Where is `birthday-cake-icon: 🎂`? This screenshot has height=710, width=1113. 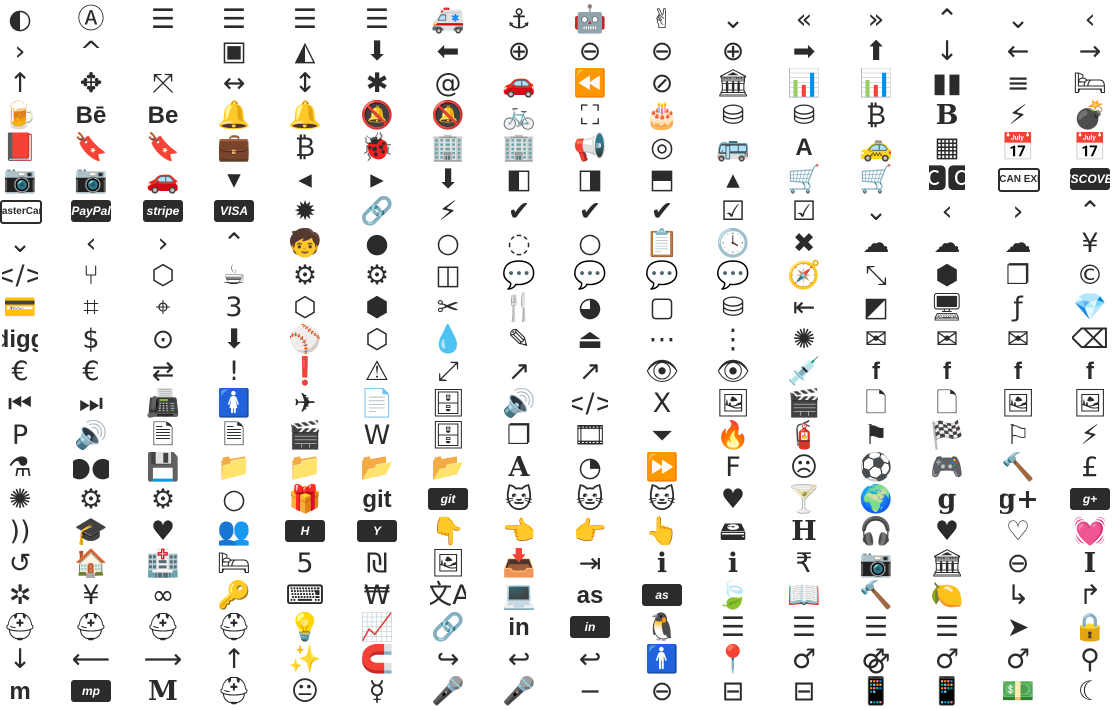 birthday-cake-icon: 🎂 is located at coordinates (662, 115).